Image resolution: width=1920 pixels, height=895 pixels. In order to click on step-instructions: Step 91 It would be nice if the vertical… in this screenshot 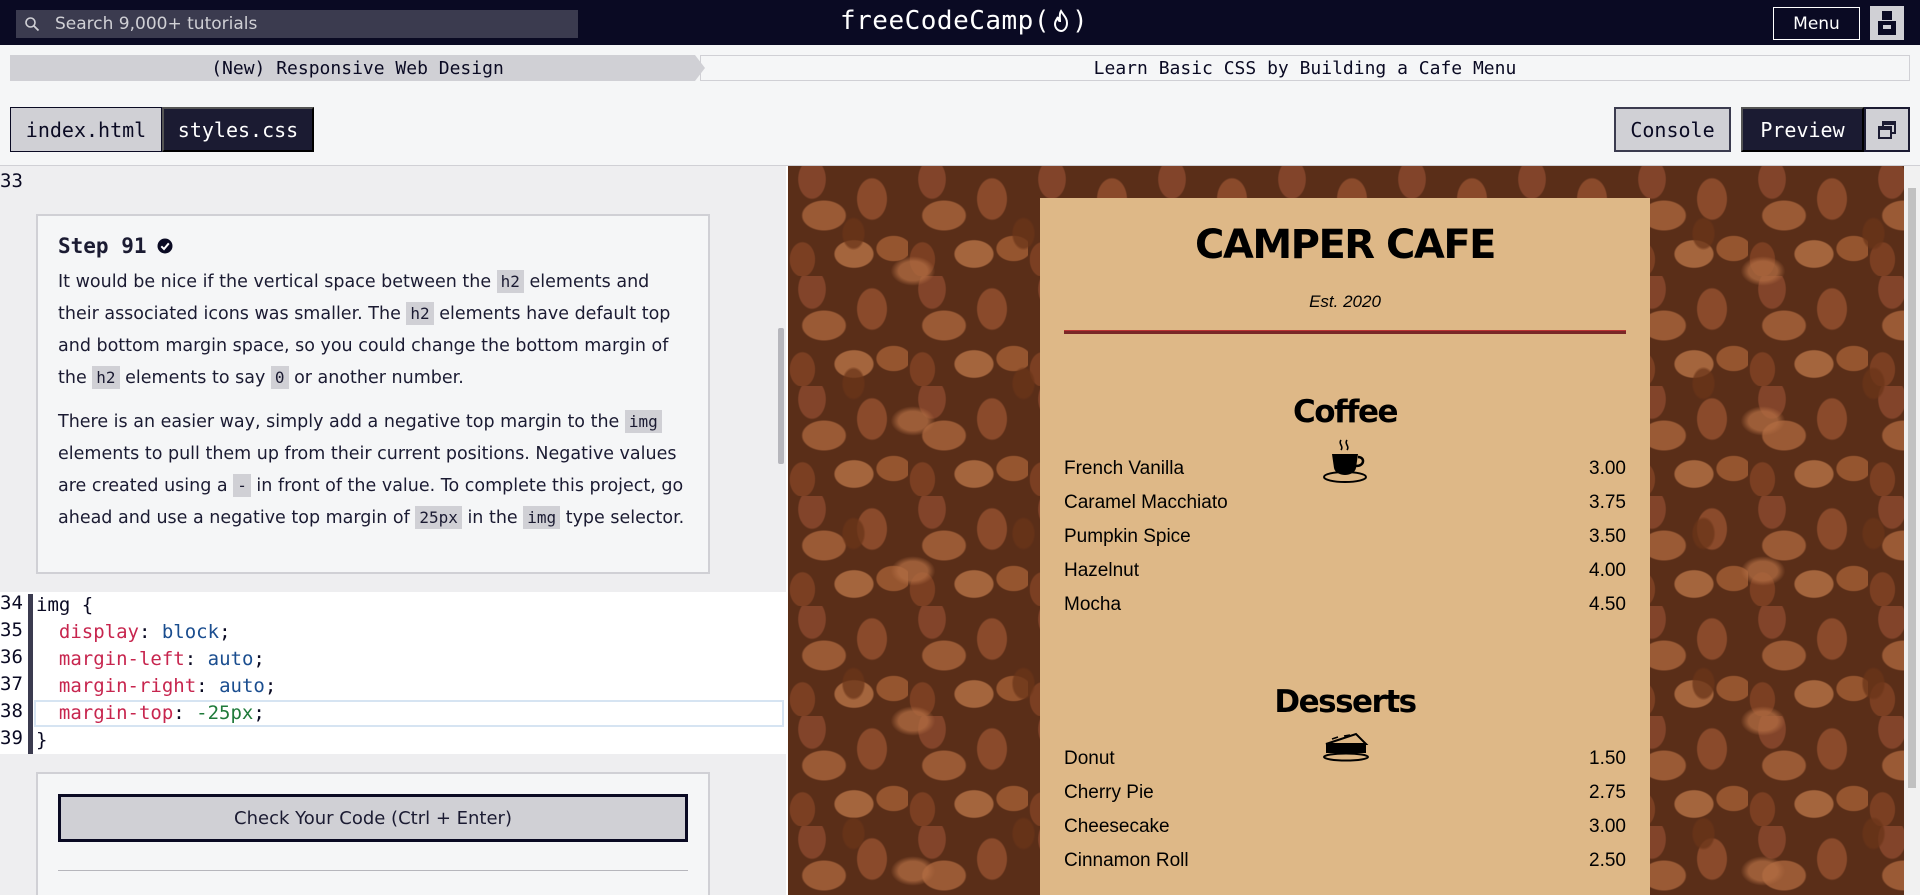, I will do `click(373, 394)`.